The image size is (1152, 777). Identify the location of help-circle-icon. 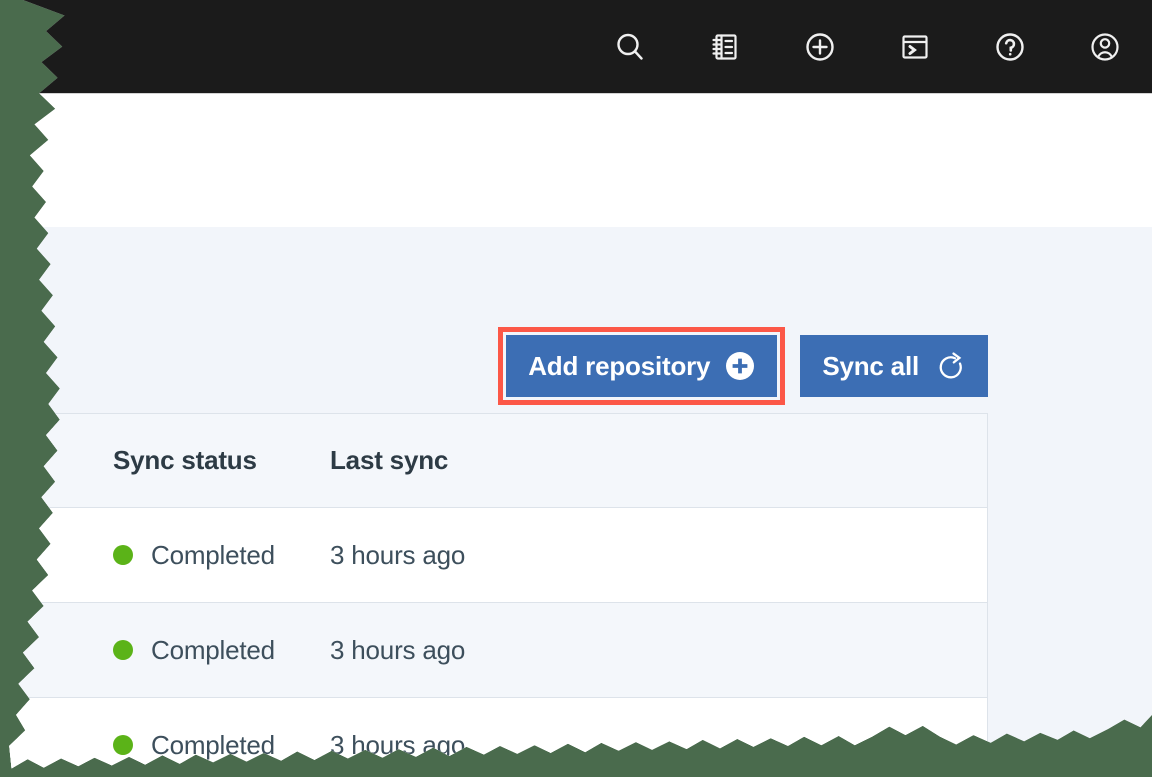
(1009, 47).